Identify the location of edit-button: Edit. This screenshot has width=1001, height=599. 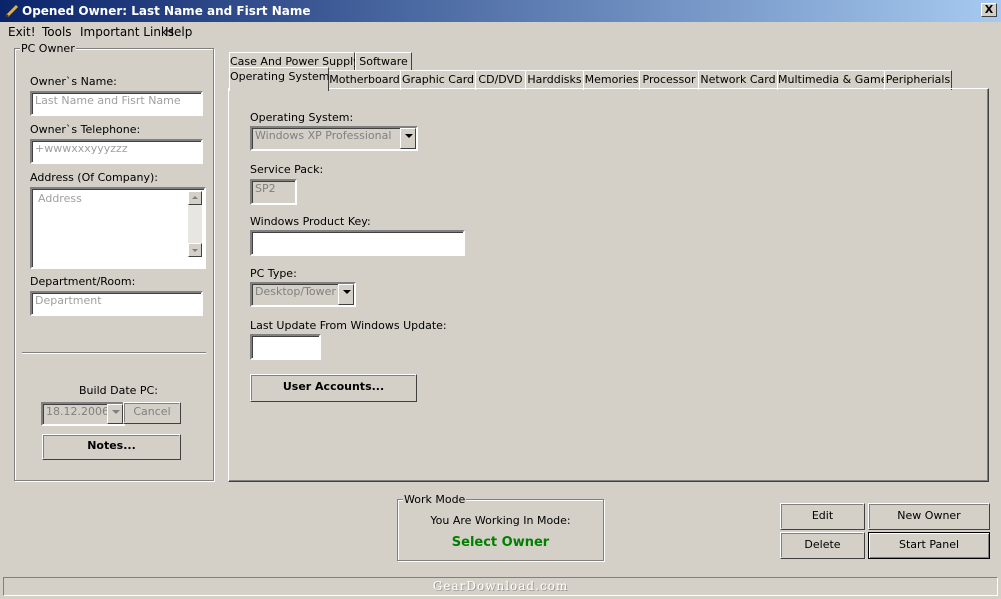
(822, 516).